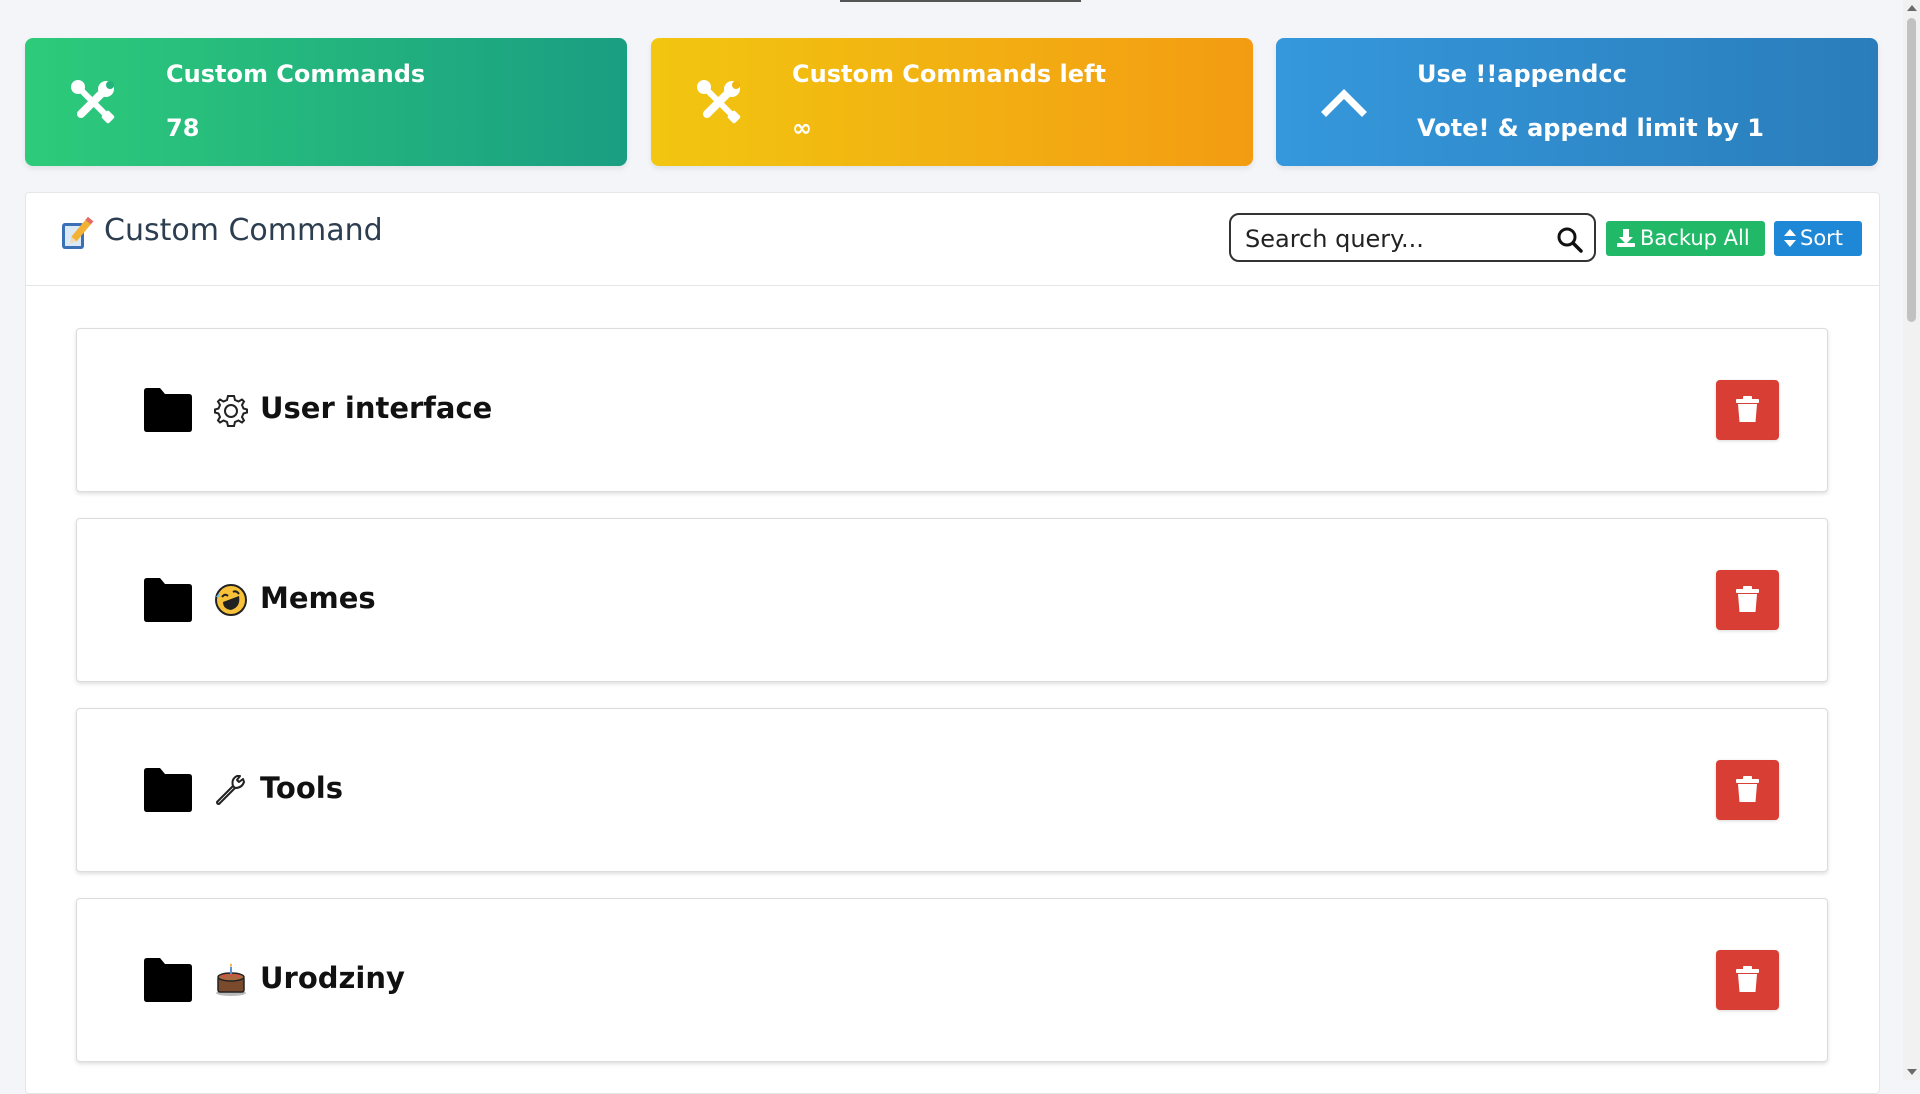 Image resolution: width=1920 pixels, height=1094 pixels. Describe the element at coordinates (332, 978) in the screenshot. I see `folder-name: Urodziny` at that location.